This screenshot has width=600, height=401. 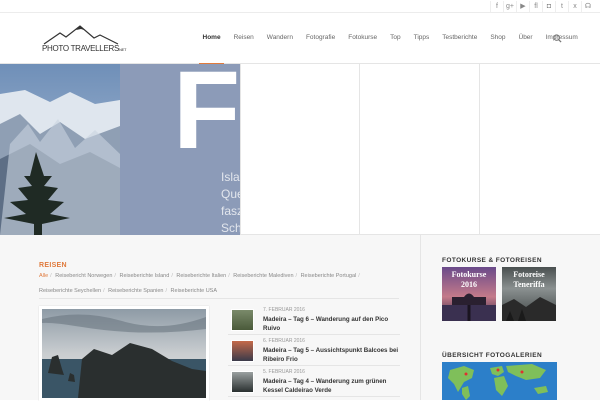 What do you see at coordinates (529, 274) in the screenshot?
I see `promo-title: Fotoreise` at bounding box center [529, 274].